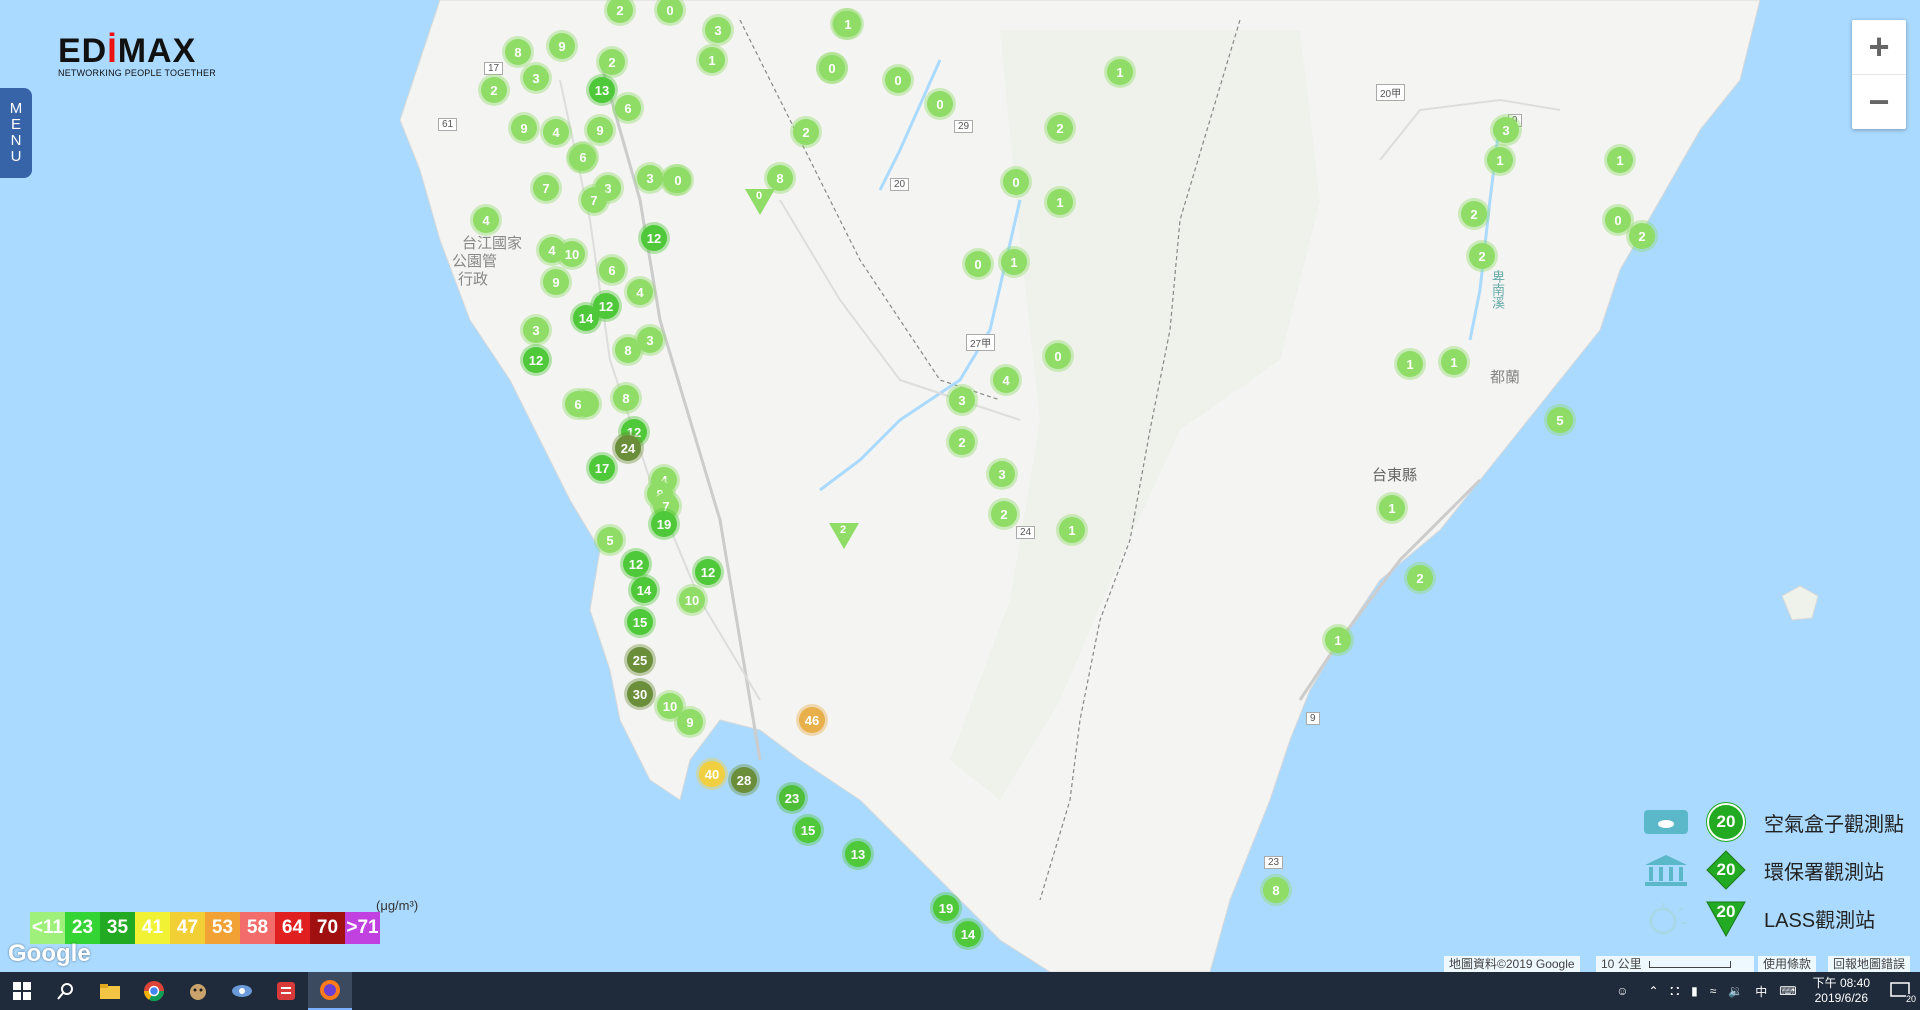  Describe the element at coordinates (812, 720) in the screenshot. I see `airbox-marker: 46` at that location.